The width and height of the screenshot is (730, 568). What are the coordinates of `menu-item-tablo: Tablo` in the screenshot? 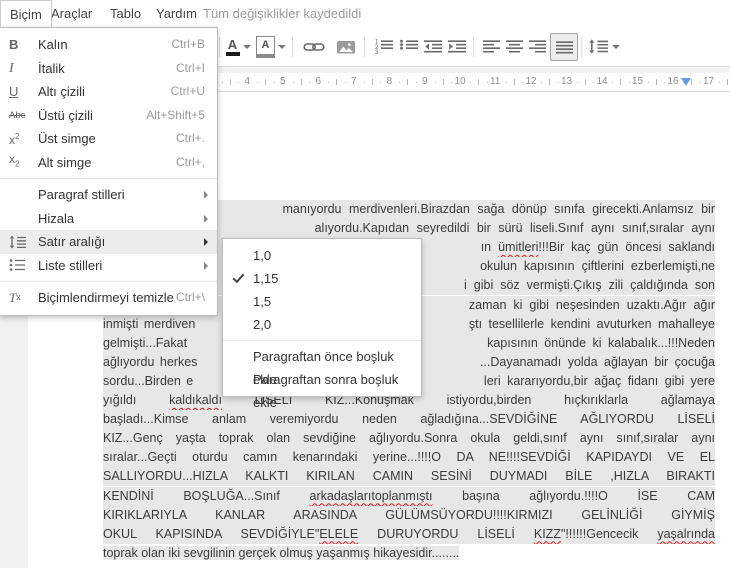 It's located at (125, 13).